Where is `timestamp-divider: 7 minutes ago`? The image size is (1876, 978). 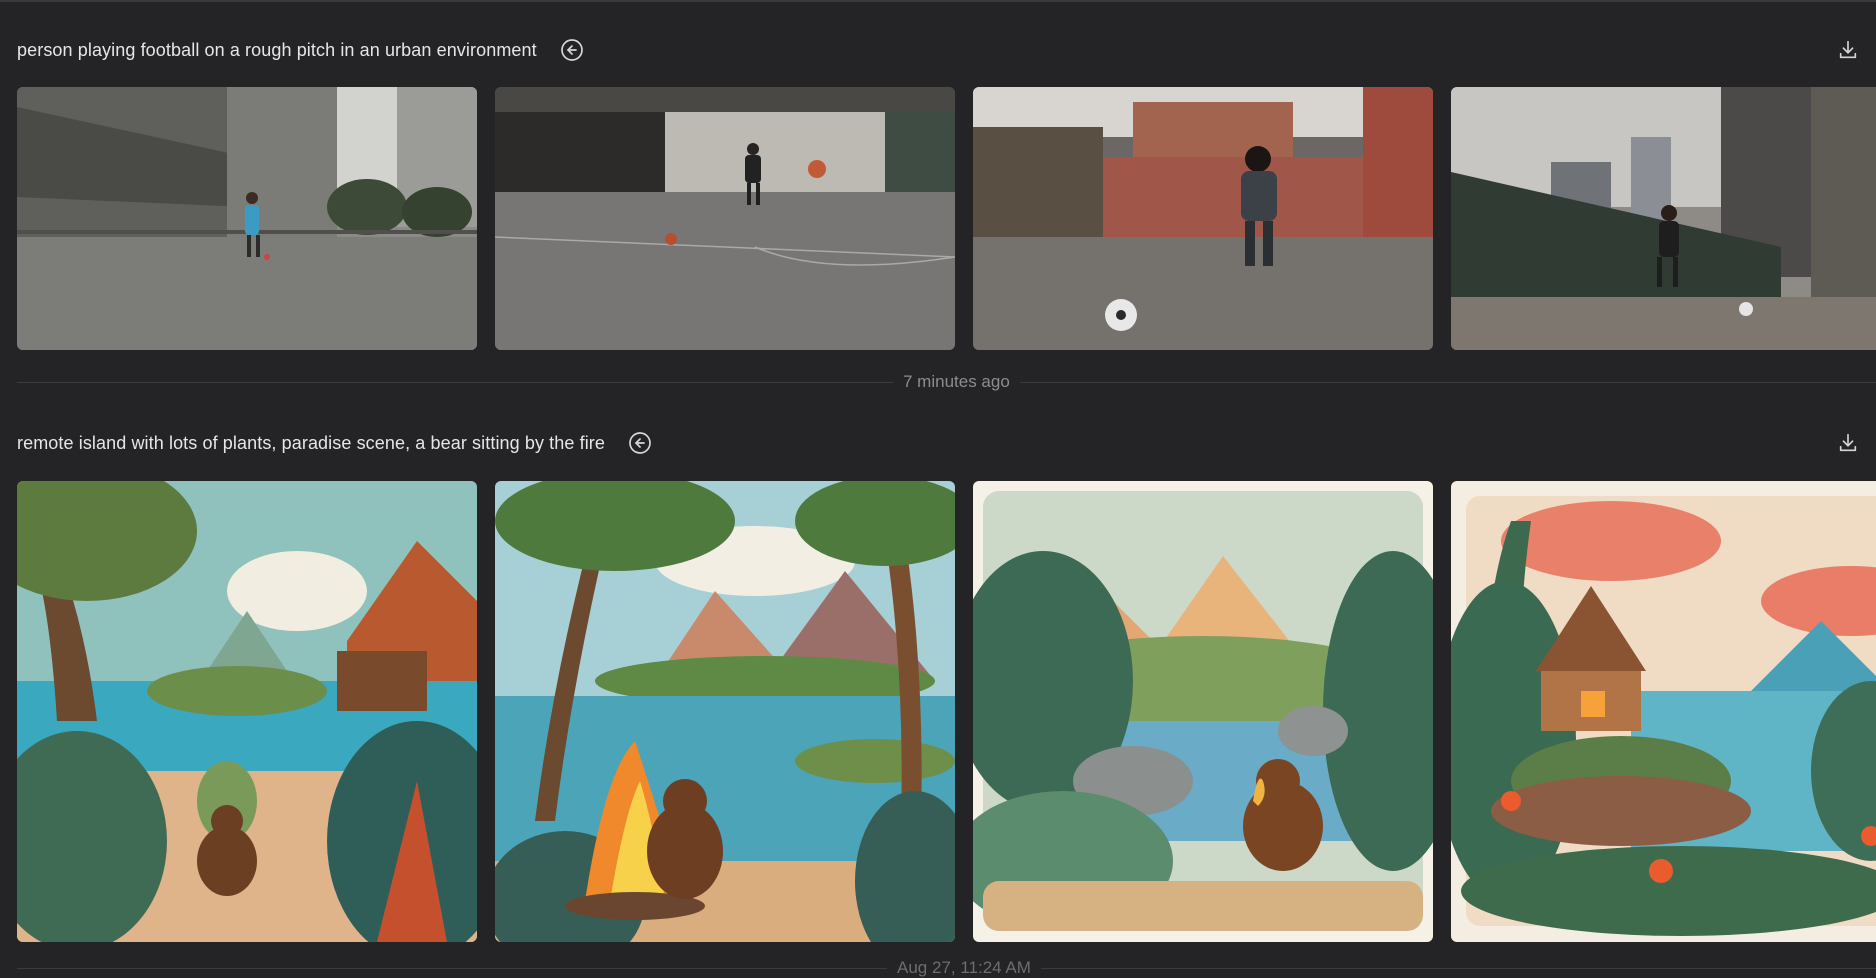
timestamp-divider: 7 minutes ago is located at coordinates (946, 382).